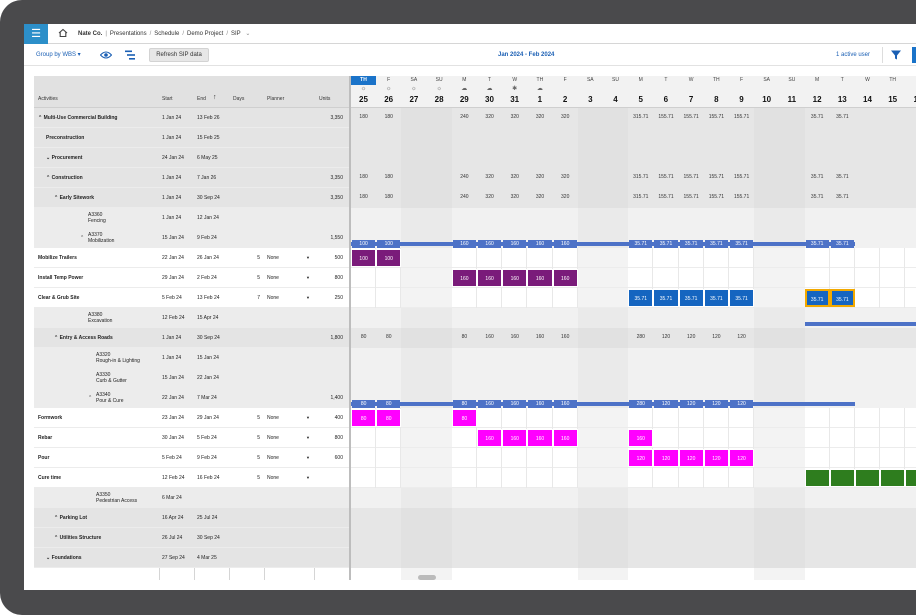  I want to click on col-start: Start, so click(167, 99).